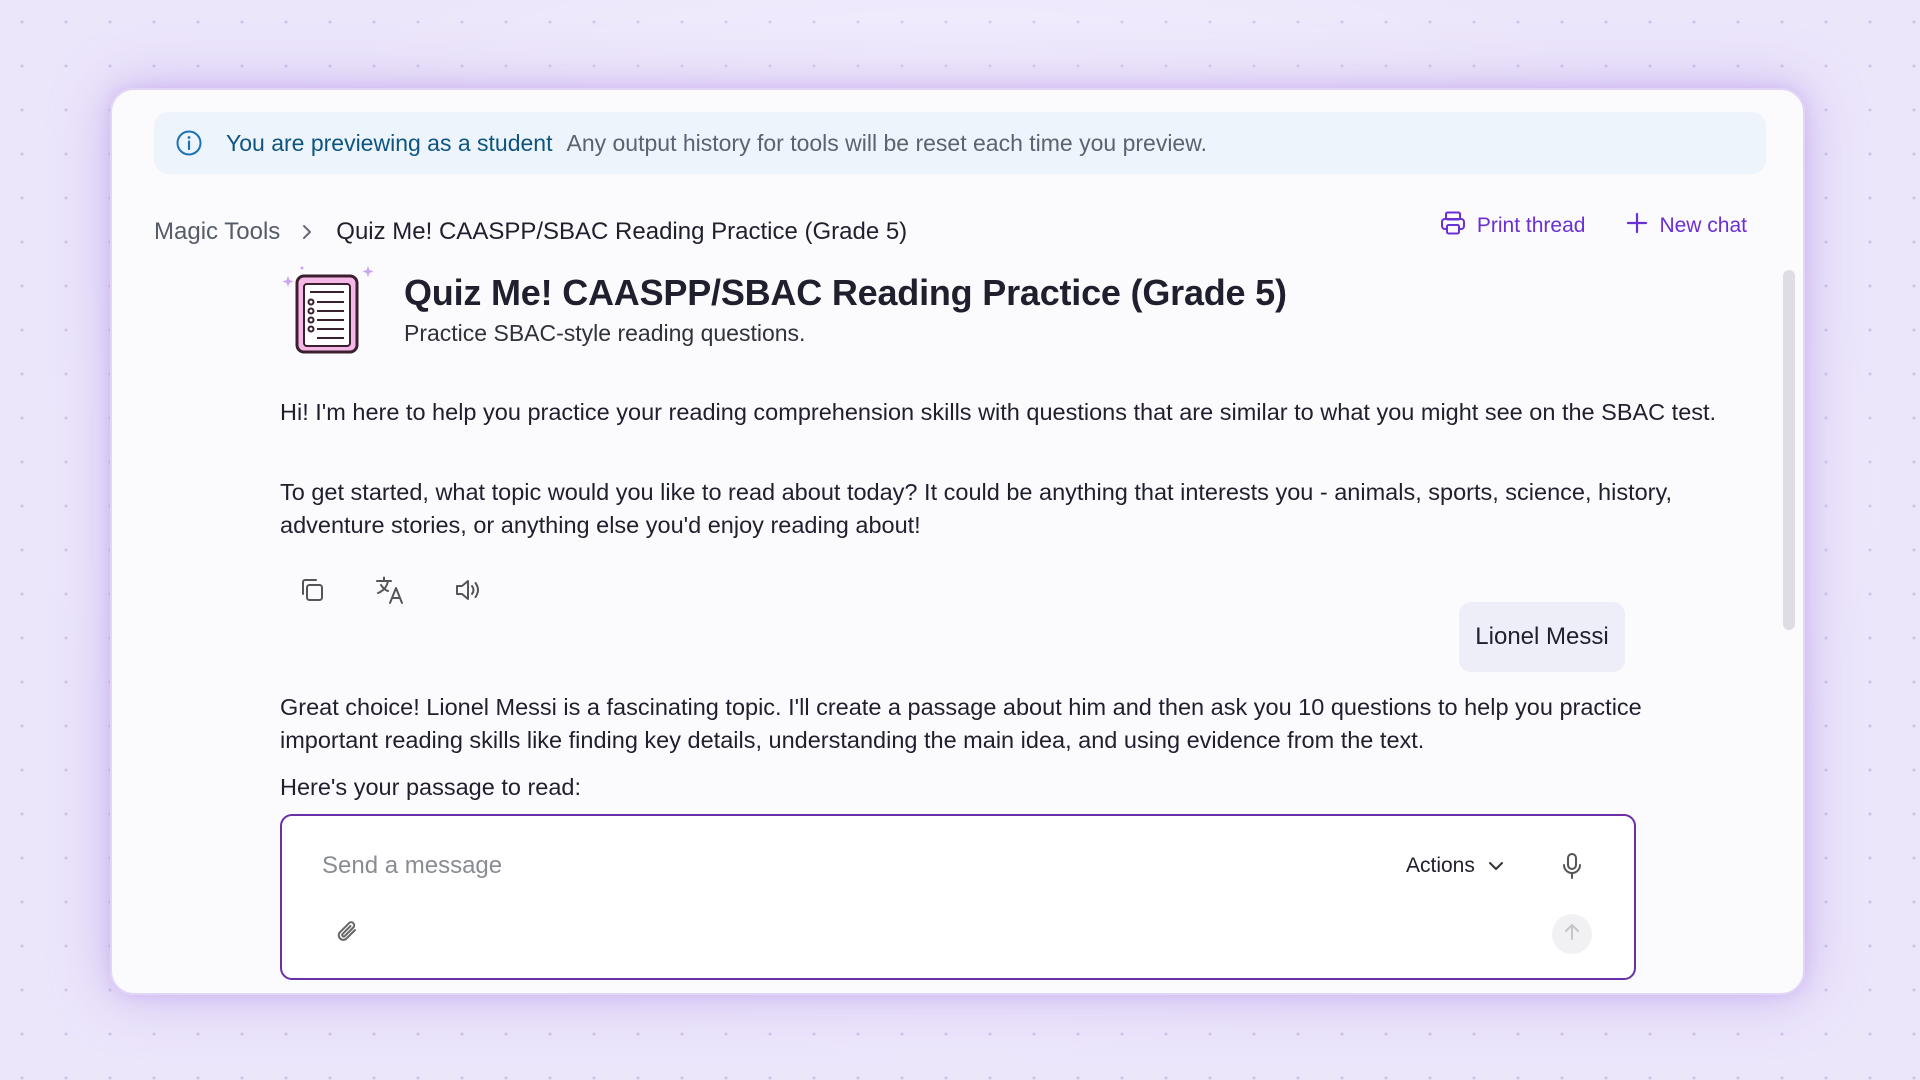 This screenshot has height=1080, width=1920. Describe the element at coordinates (431, 787) in the screenshot. I see `assistant-message-paragraph: Here's your passage to read:` at that location.